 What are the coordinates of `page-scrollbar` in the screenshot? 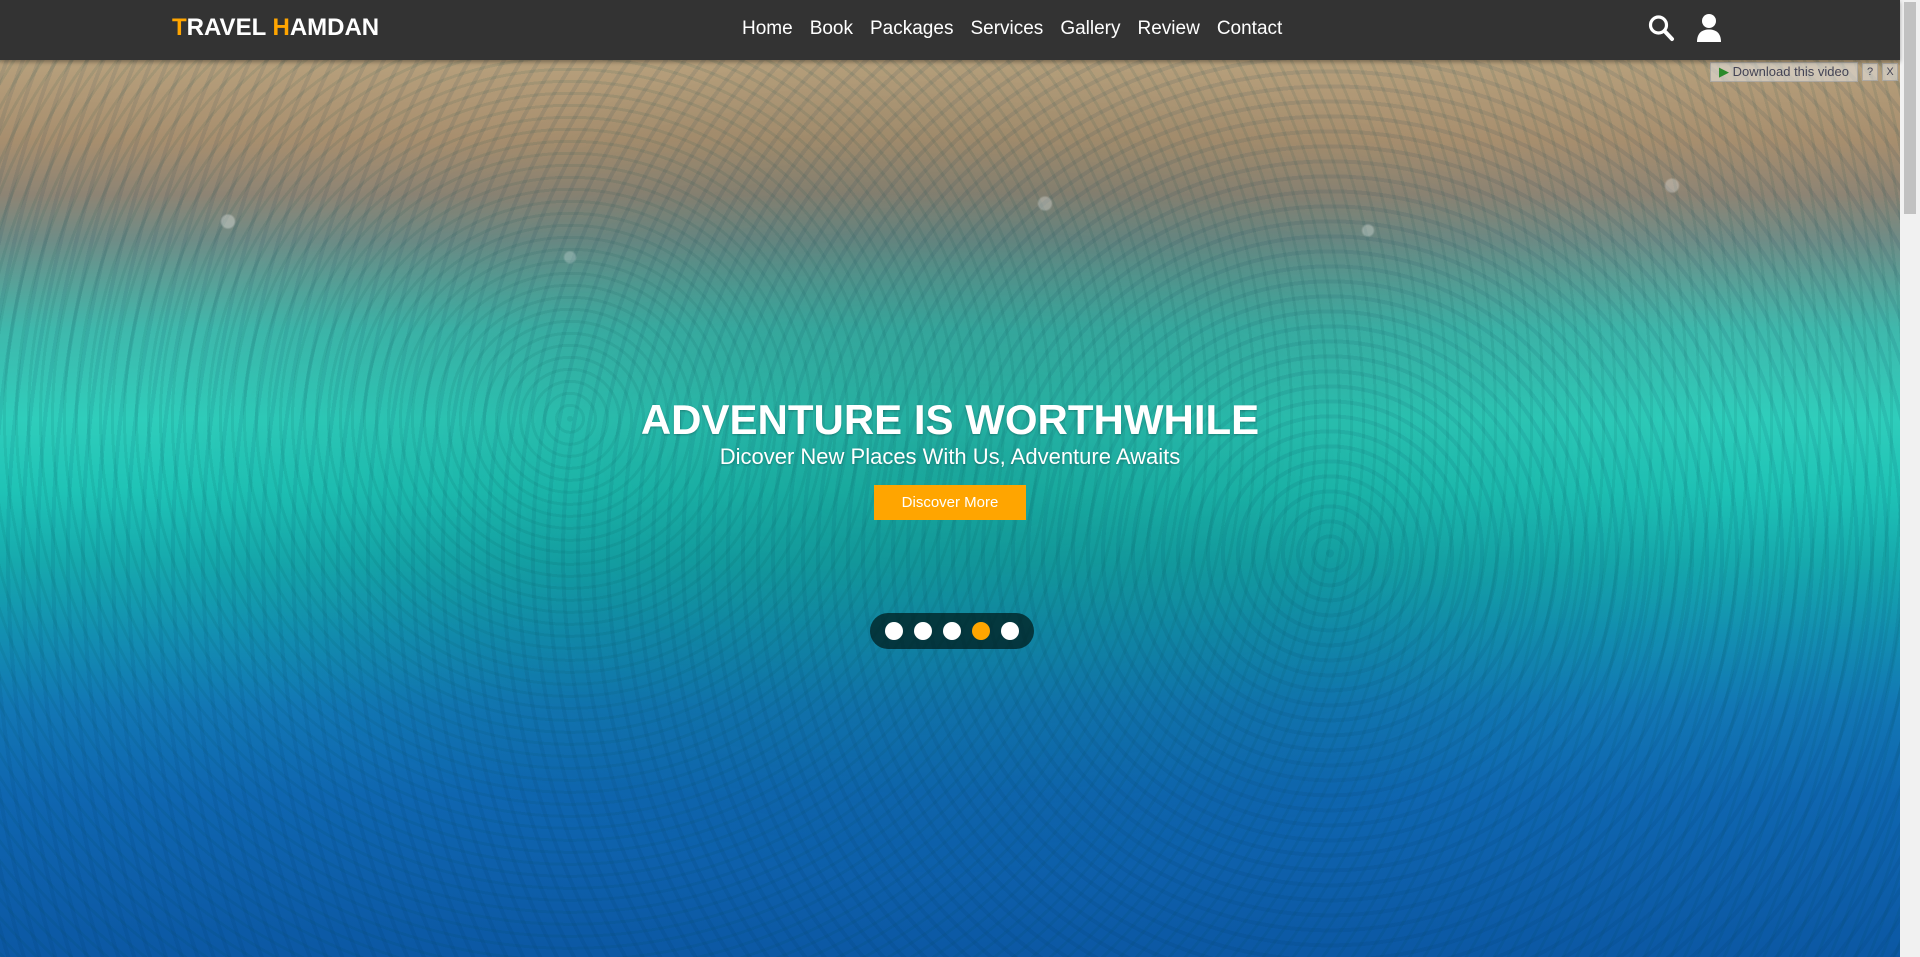 It's located at (1910, 478).